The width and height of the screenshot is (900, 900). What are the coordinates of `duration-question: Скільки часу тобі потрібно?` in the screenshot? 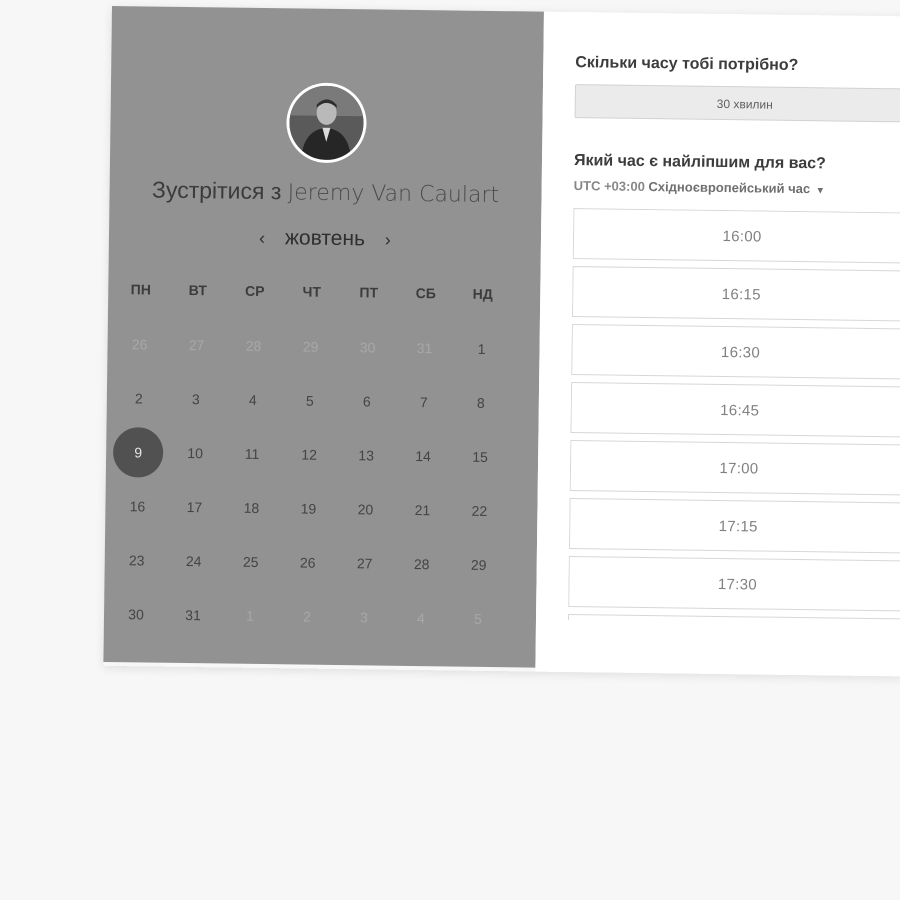 It's located at (687, 64).